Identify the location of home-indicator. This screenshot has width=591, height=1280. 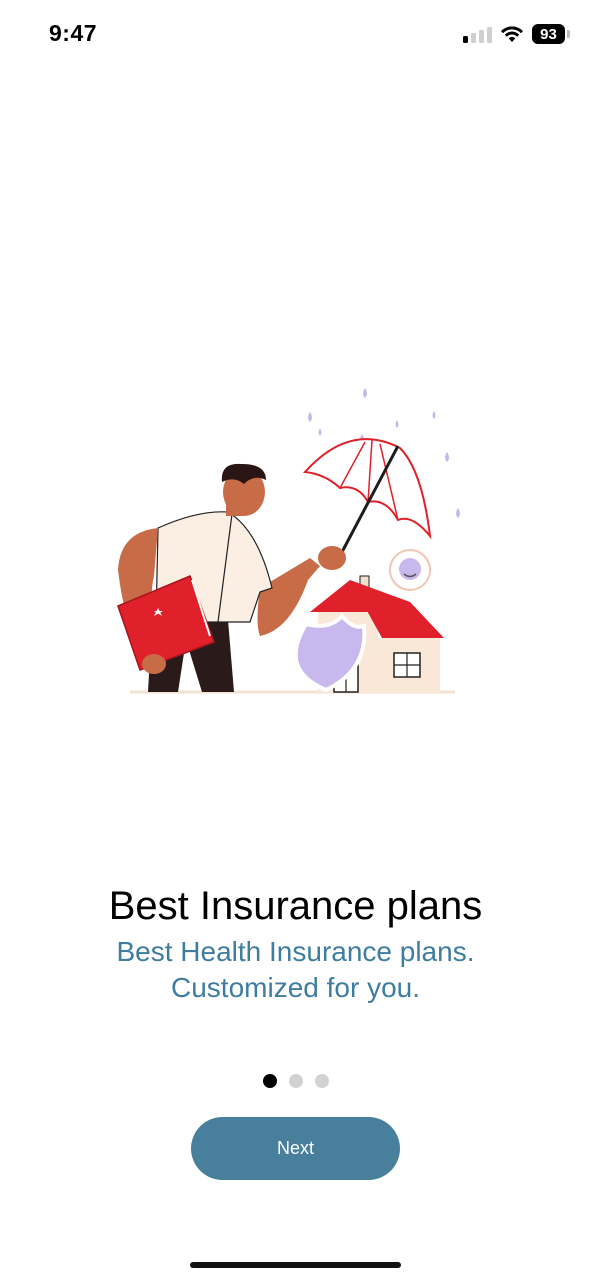
(295, 1265).